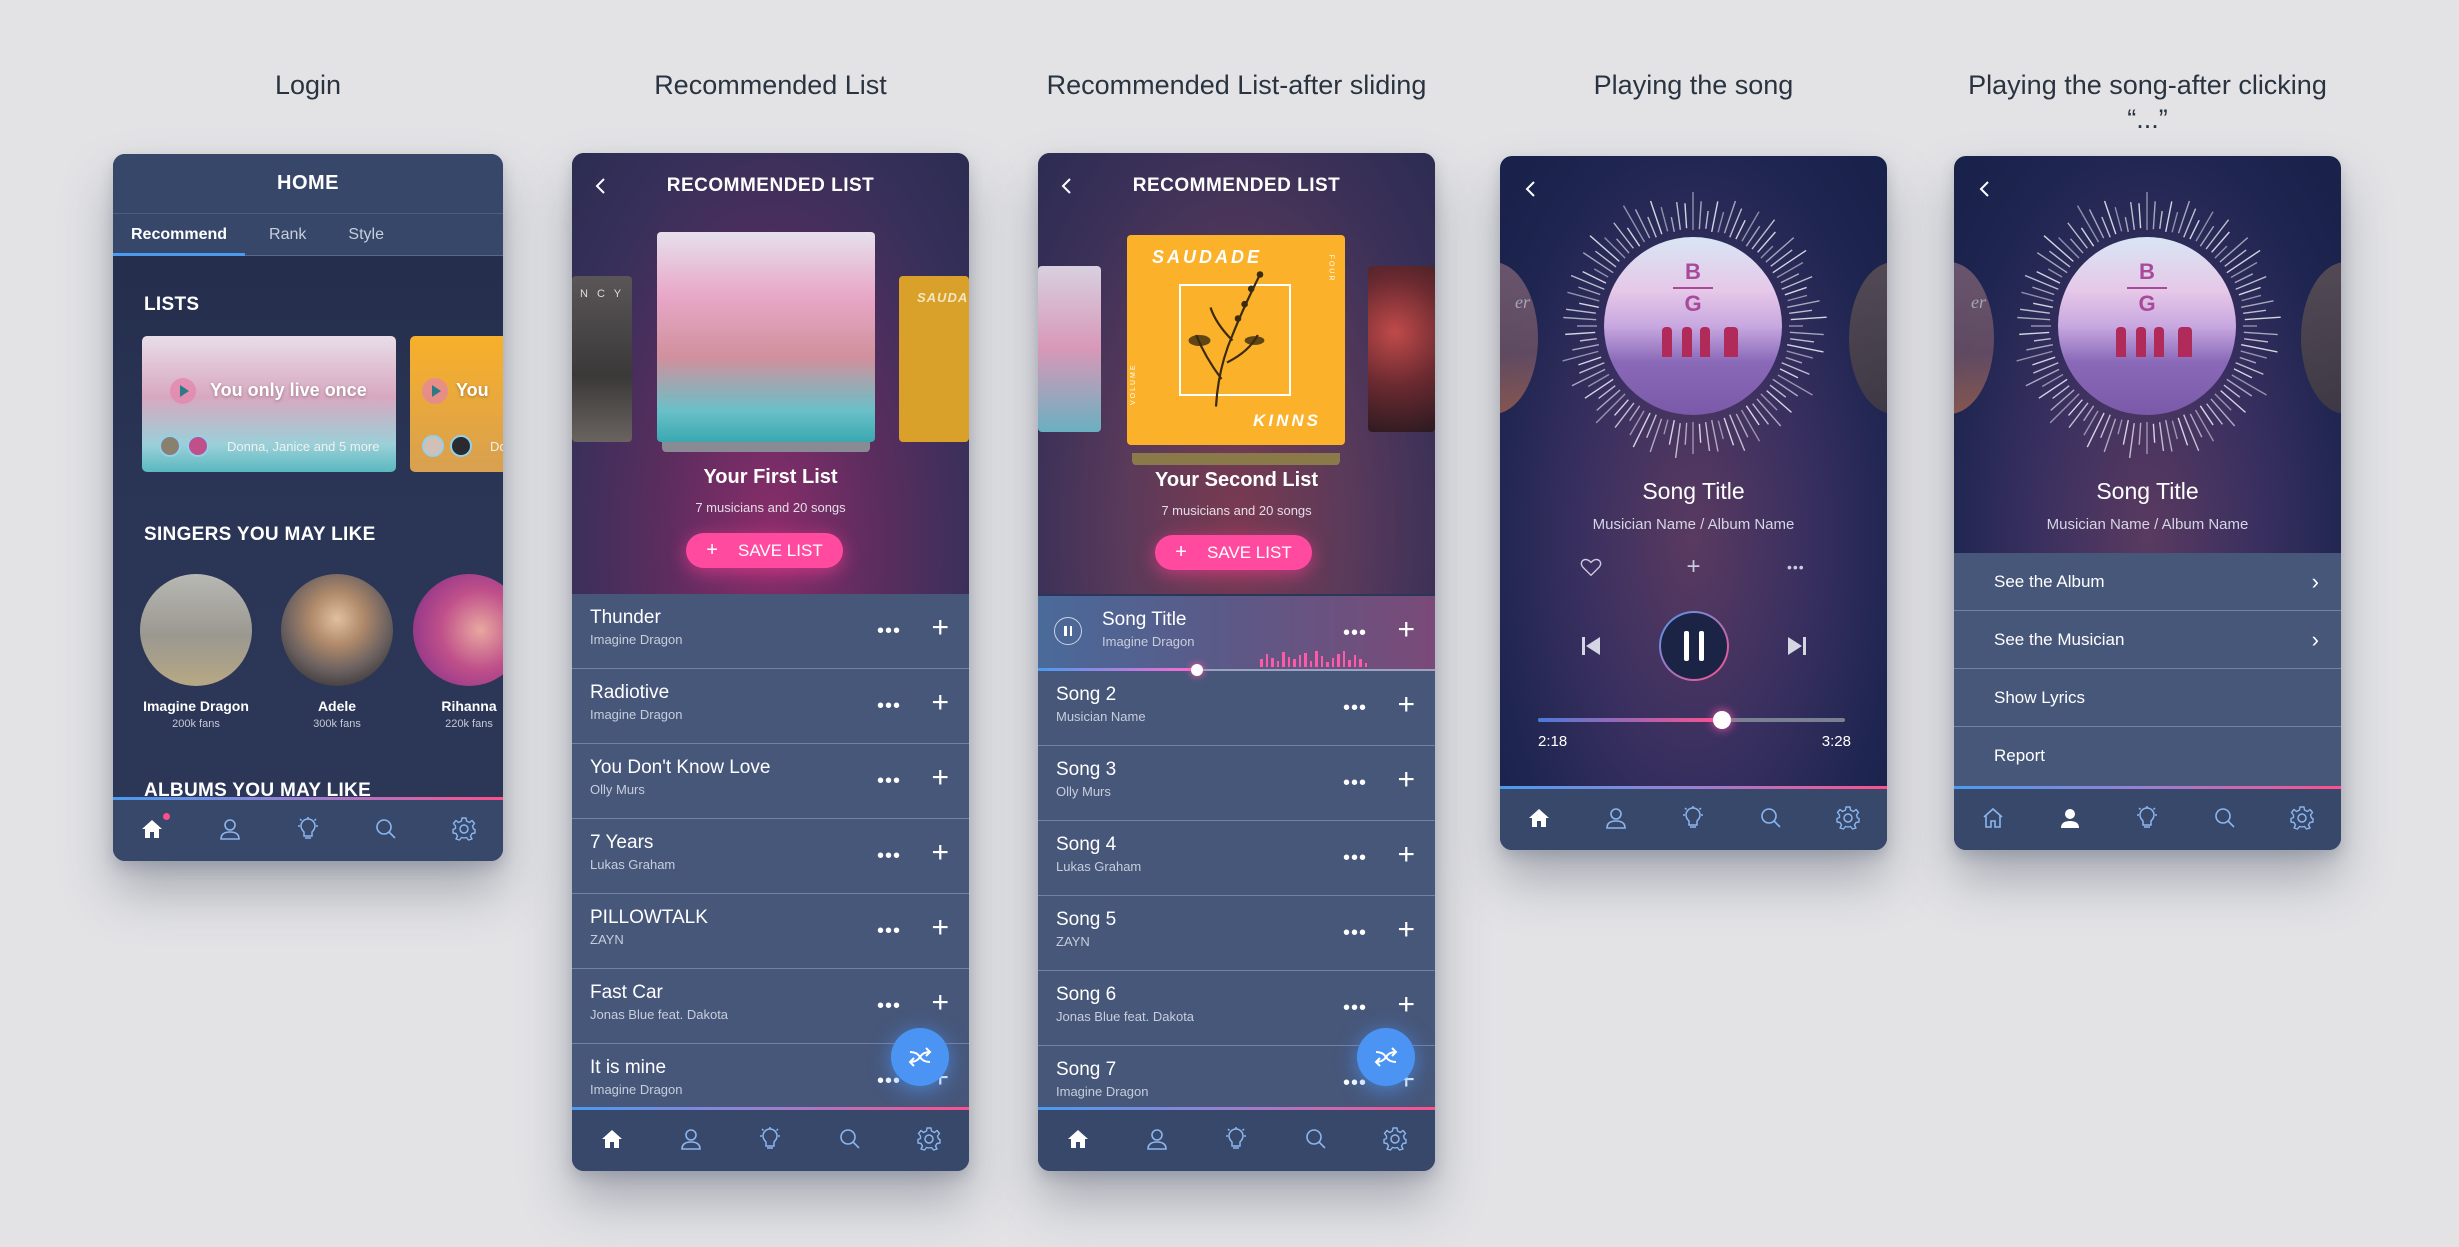 This screenshot has height=1247, width=2459. What do you see at coordinates (1236, 340) in the screenshot?
I see `list-cover: SAUDADE KINNS VOLUME FOUR` at bounding box center [1236, 340].